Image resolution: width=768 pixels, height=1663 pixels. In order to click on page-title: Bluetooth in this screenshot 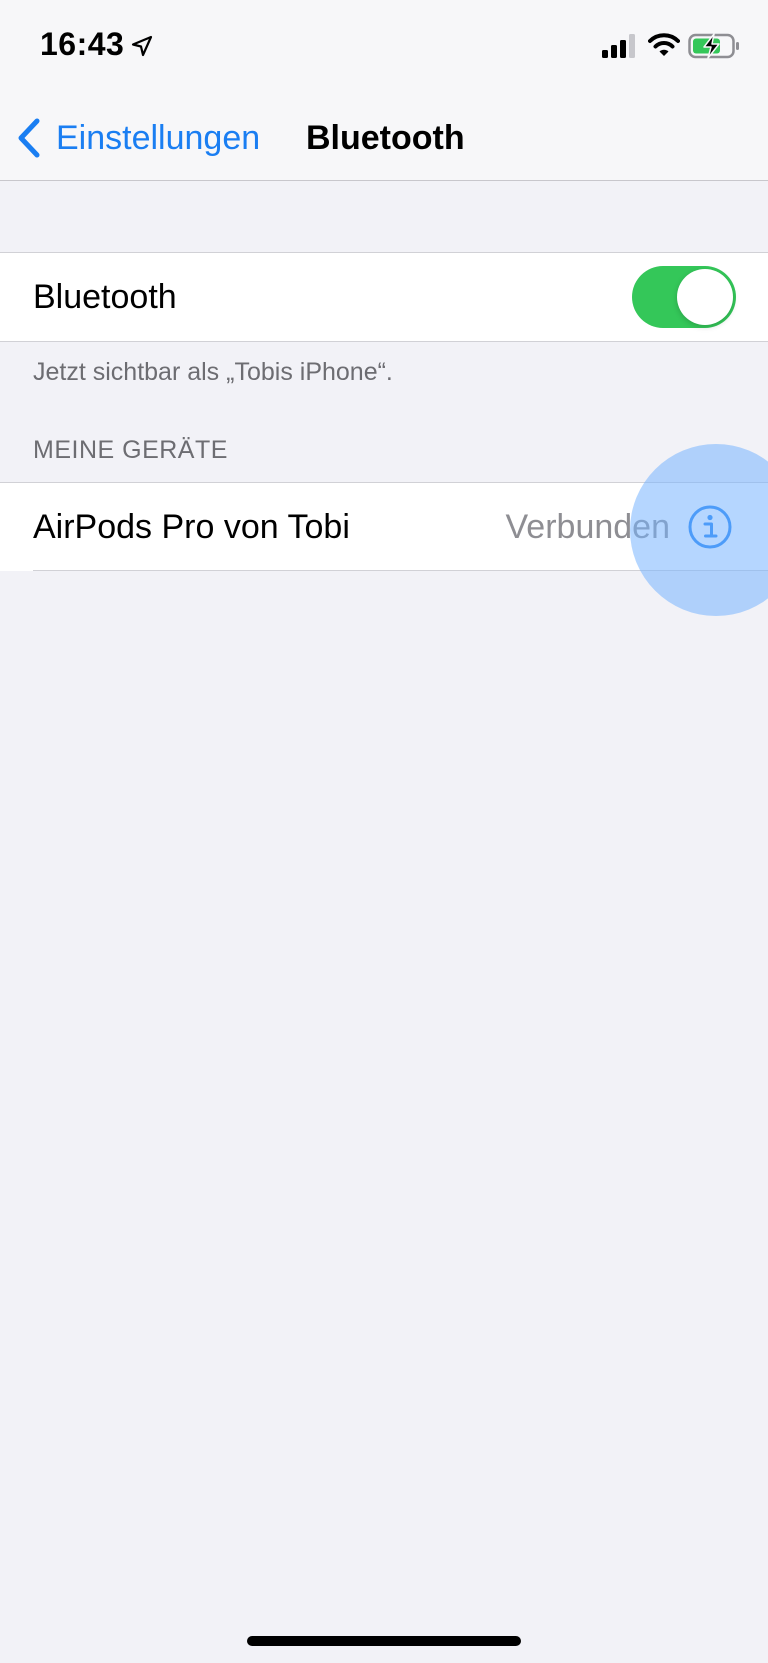, I will do `click(385, 138)`.